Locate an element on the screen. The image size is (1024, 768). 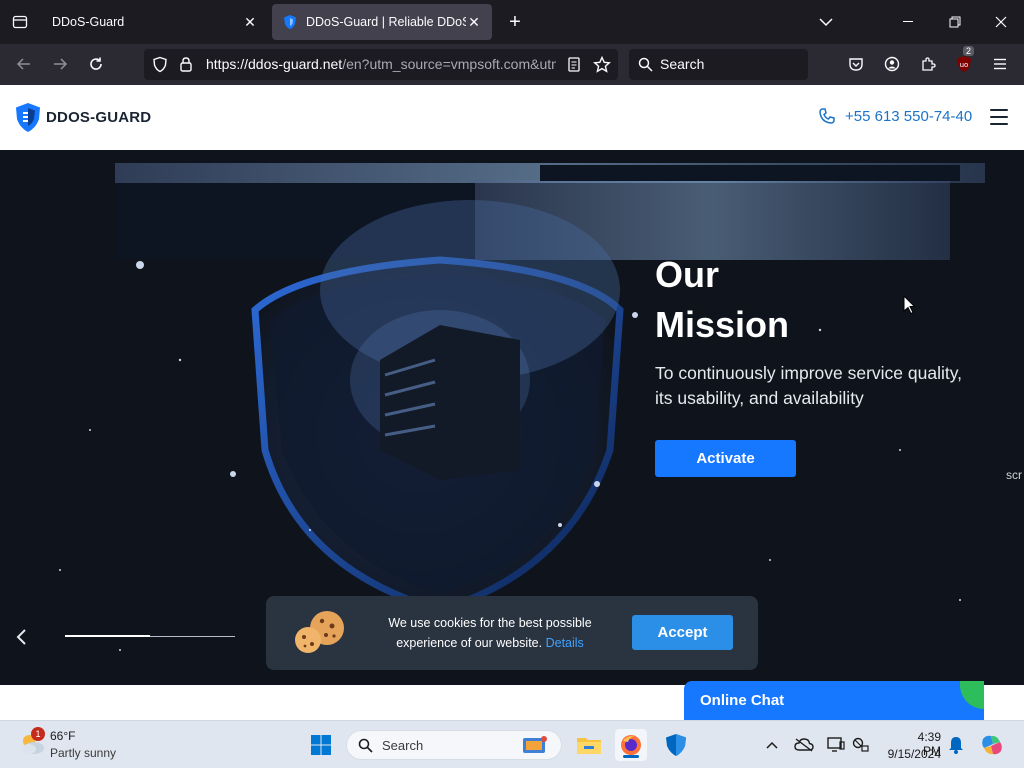
phone-number-link: +55 613 550-74-40 is located at coordinates (908, 116).